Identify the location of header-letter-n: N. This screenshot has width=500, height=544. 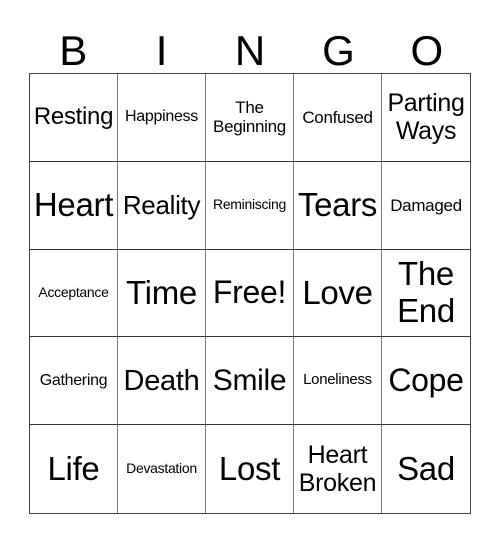
(250, 50).